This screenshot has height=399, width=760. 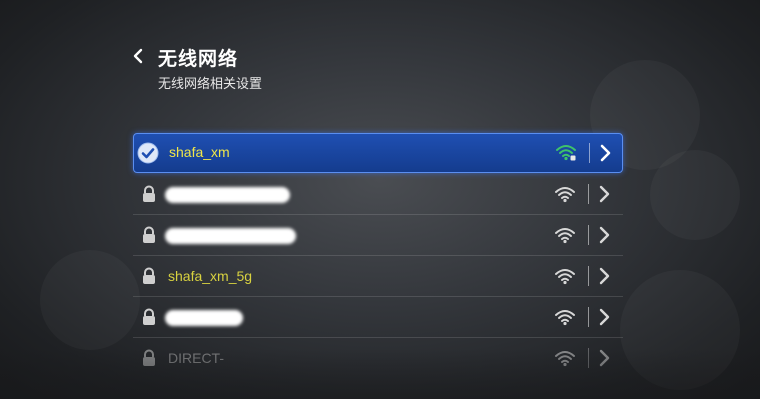 What do you see at coordinates (199, 152) in the screenshot?
I see `network-name: shafa_xm` at bounding box center [199, 152].